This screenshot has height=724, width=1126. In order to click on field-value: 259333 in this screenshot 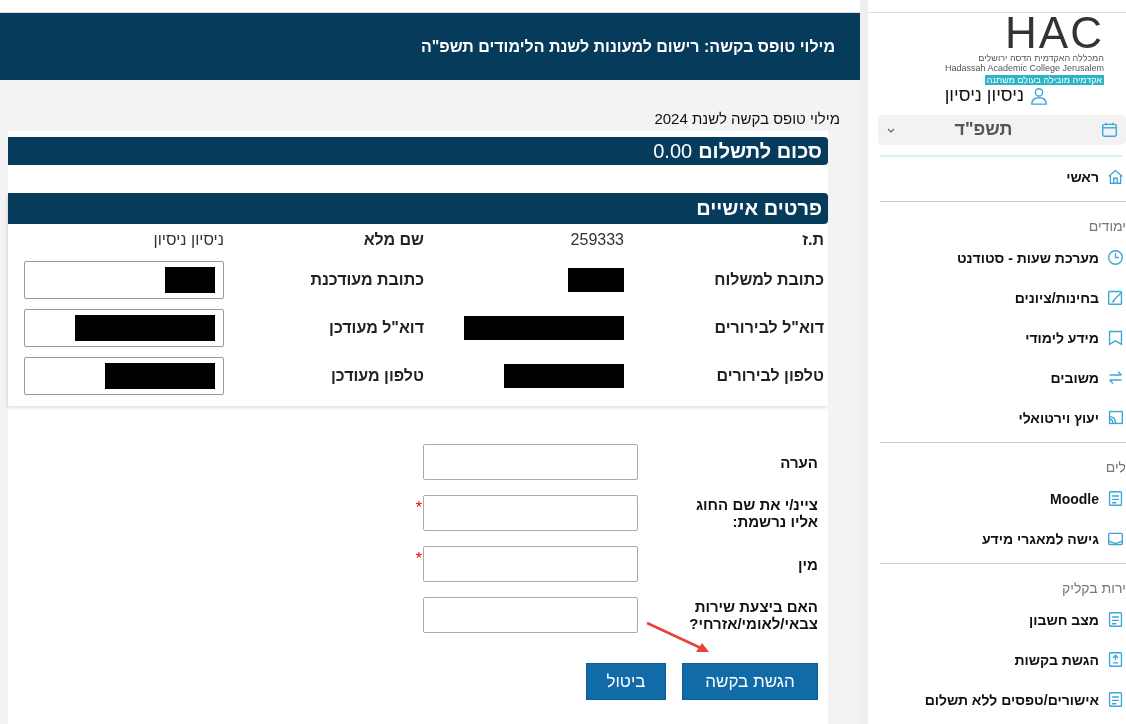, I will do `click(597, 240)`.